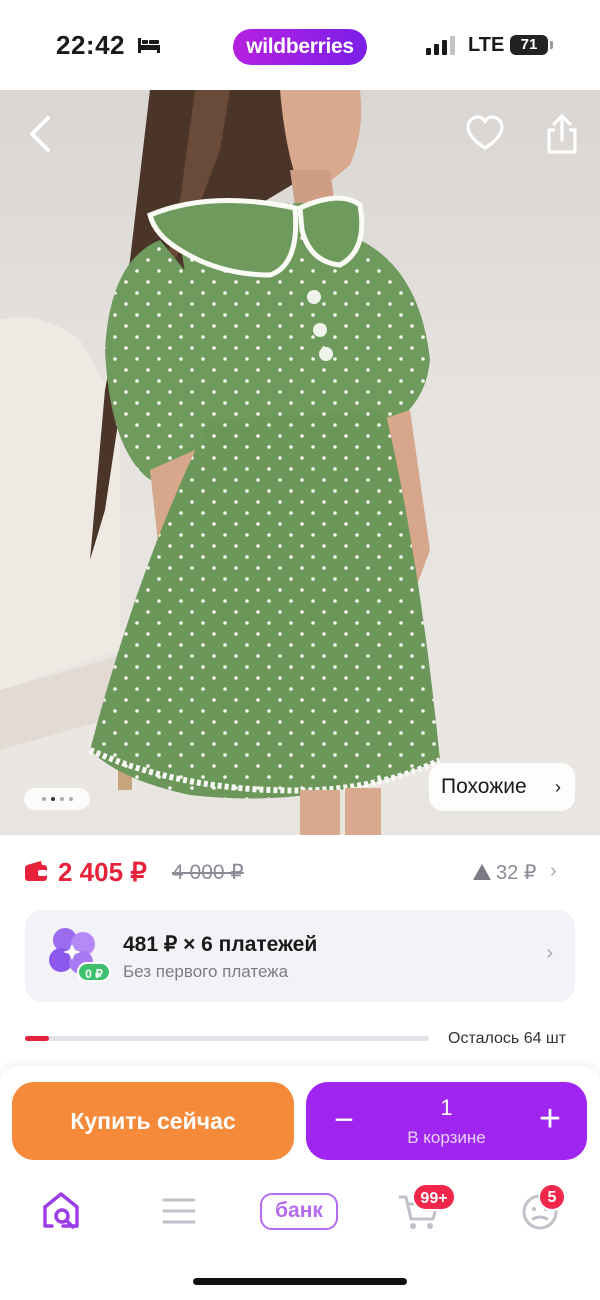  Describe the element at coordinates (61, 1211) in the screenshot. I see `home-search-icon` at that location.